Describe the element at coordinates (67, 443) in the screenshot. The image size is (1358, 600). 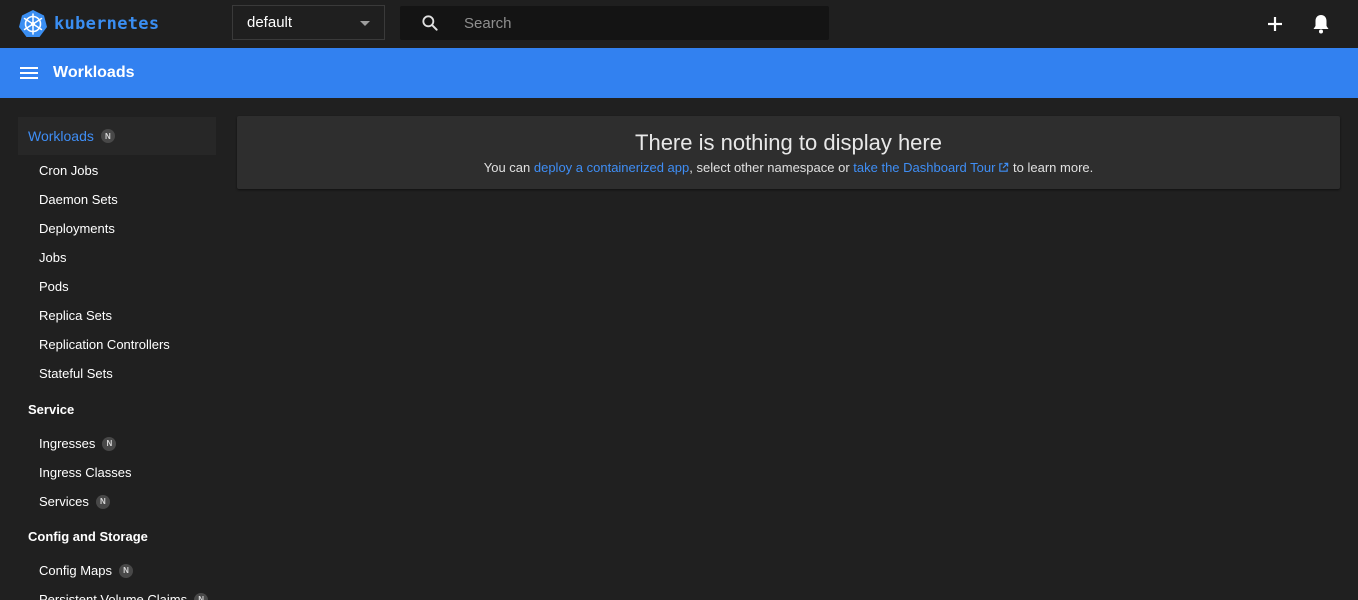
I see `sidebar-item-label: Ingresses` at that location.